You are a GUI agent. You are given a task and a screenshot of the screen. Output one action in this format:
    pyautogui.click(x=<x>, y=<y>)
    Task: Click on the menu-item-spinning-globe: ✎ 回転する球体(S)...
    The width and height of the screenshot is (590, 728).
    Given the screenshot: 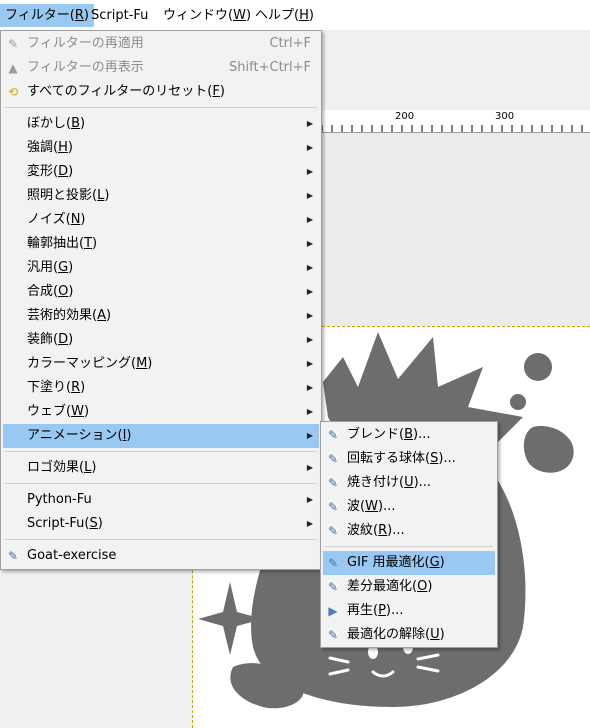 What is the action you would take?
    pyautogui.click(x=409, y=459)
    